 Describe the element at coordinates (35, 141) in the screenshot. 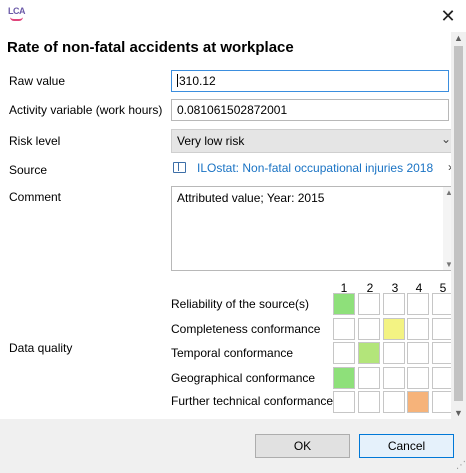

I see `risk-level-label: Risk level` at that location.